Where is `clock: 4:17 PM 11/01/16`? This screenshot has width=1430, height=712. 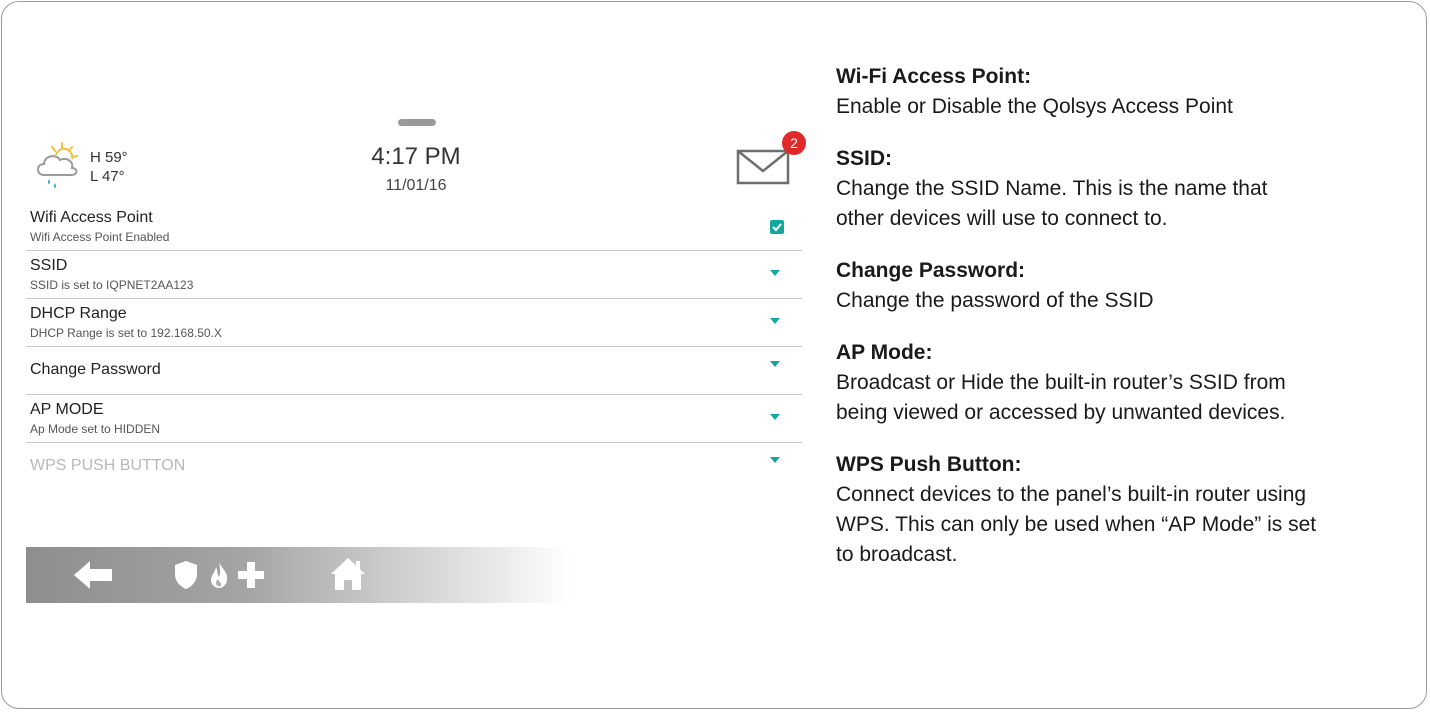
clock: 4:17 PM 11/01/16 is located at coordinates (416, 169).